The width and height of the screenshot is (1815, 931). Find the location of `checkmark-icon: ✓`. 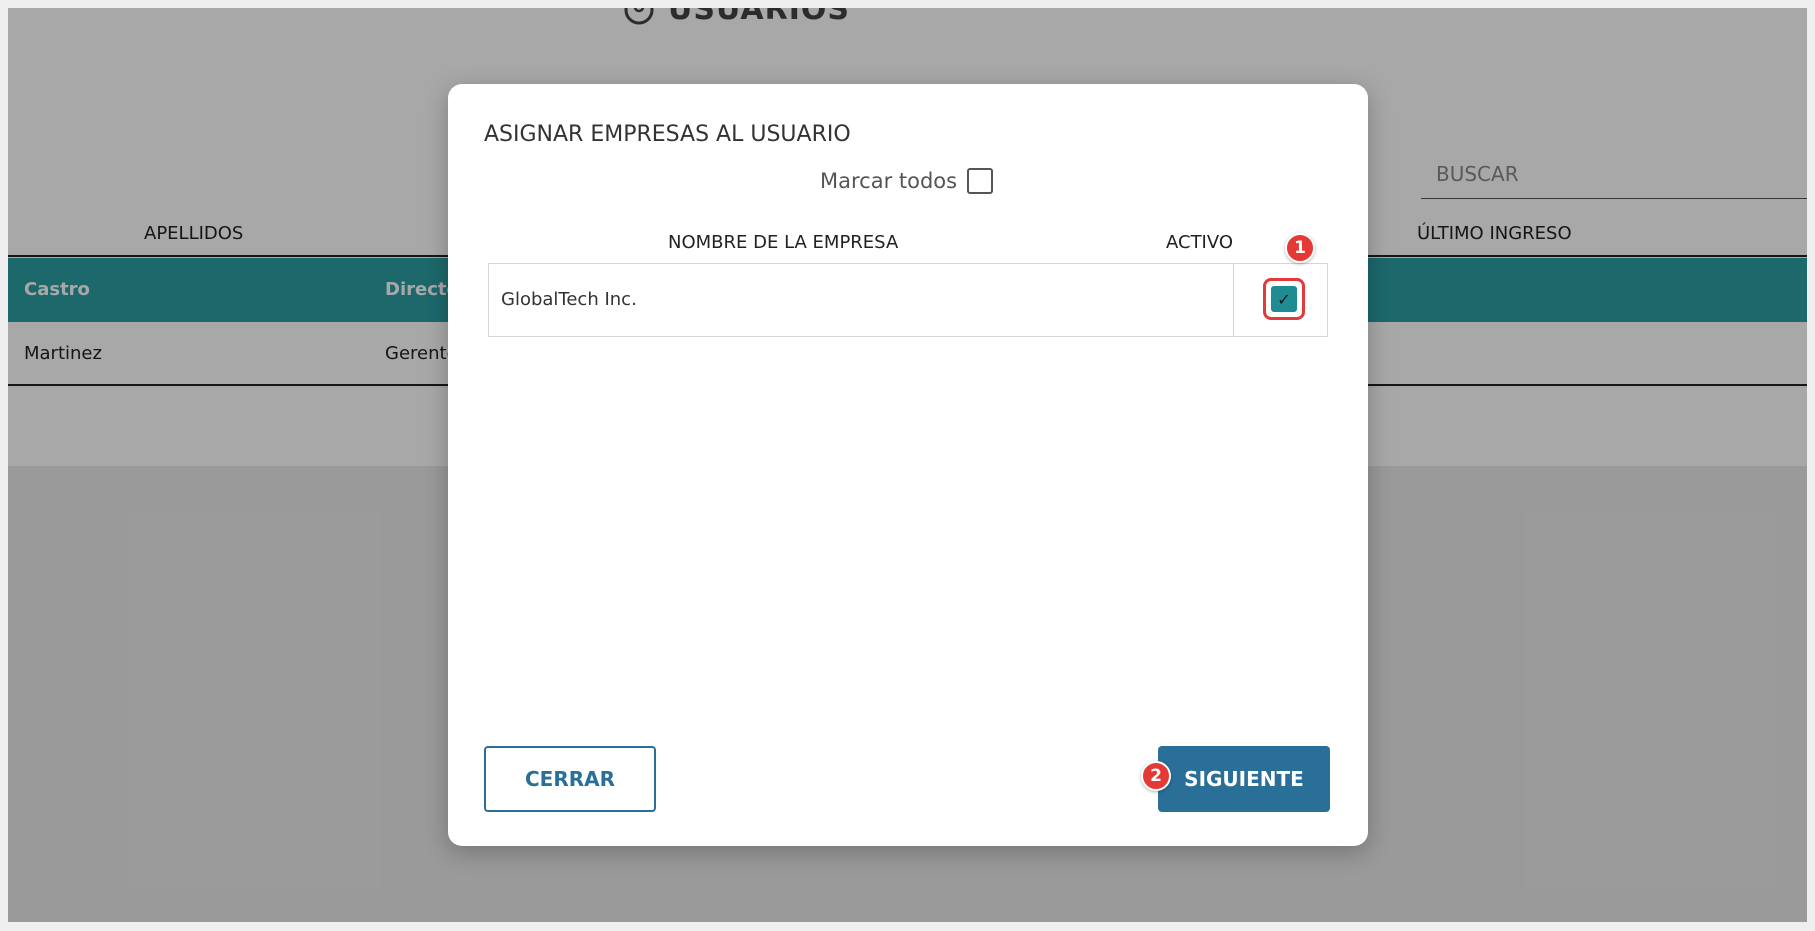

checkmark-icon: ✓ is located at coordinates (1284, 299).